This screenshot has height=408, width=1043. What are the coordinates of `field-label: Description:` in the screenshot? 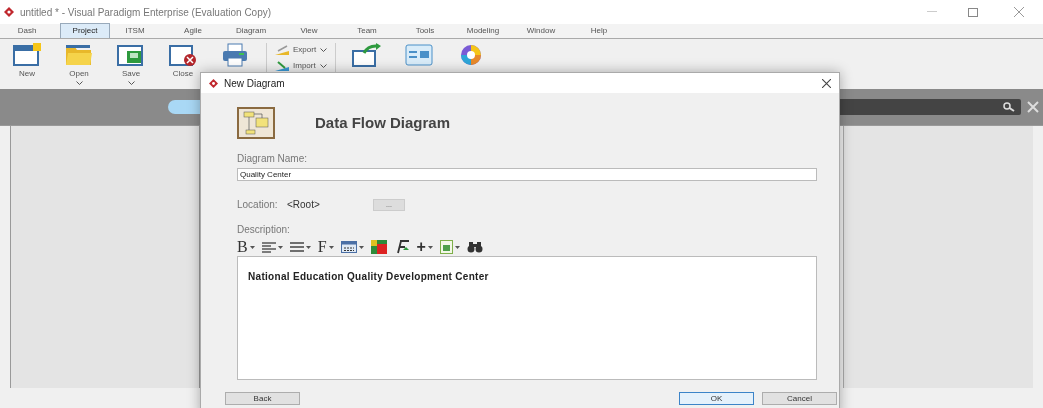 It's located at (264, 230).